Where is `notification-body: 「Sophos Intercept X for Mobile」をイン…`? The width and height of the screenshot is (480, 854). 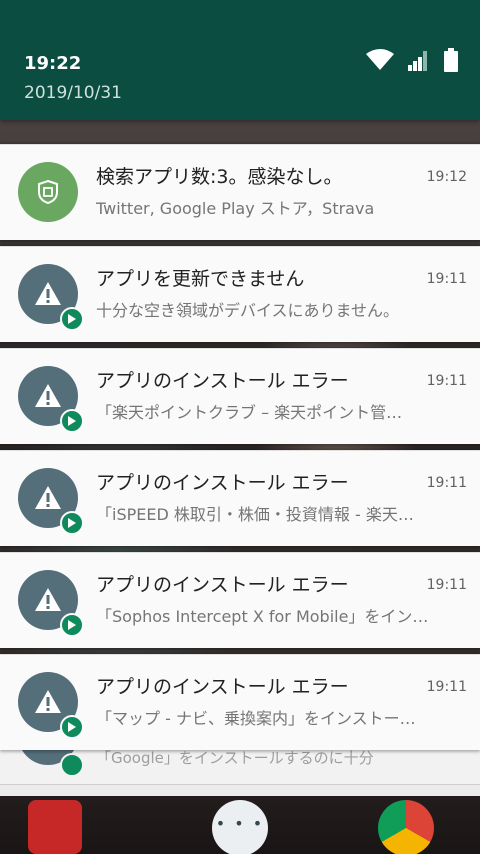
notification-body: 「Sophos Intercept X for Mobile」をイン… is located at coordinates (262, 616).